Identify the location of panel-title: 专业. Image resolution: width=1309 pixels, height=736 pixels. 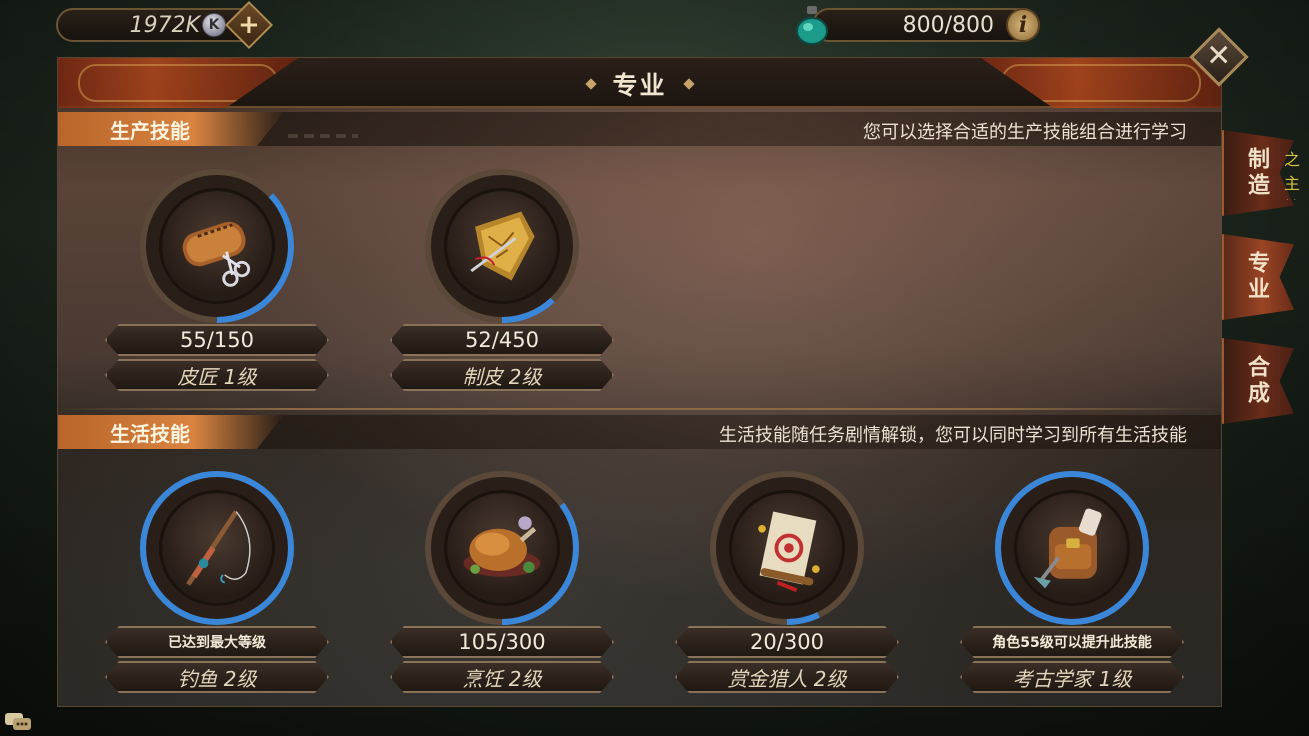
(639, 85).